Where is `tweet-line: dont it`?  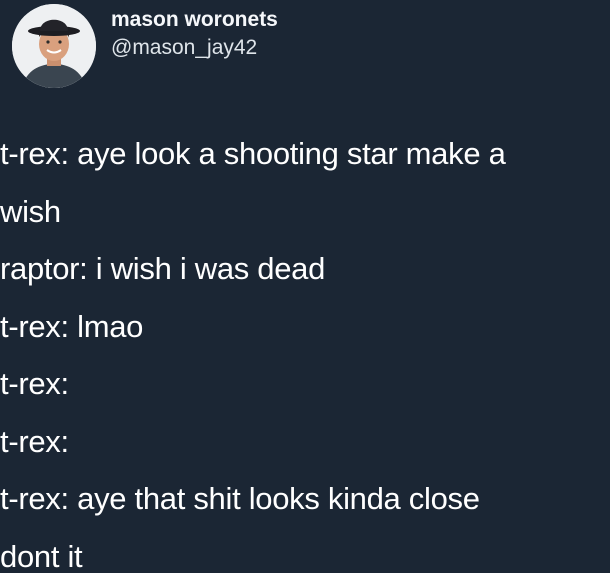
tweet-line: dont it is located at coordinates (41, 555).